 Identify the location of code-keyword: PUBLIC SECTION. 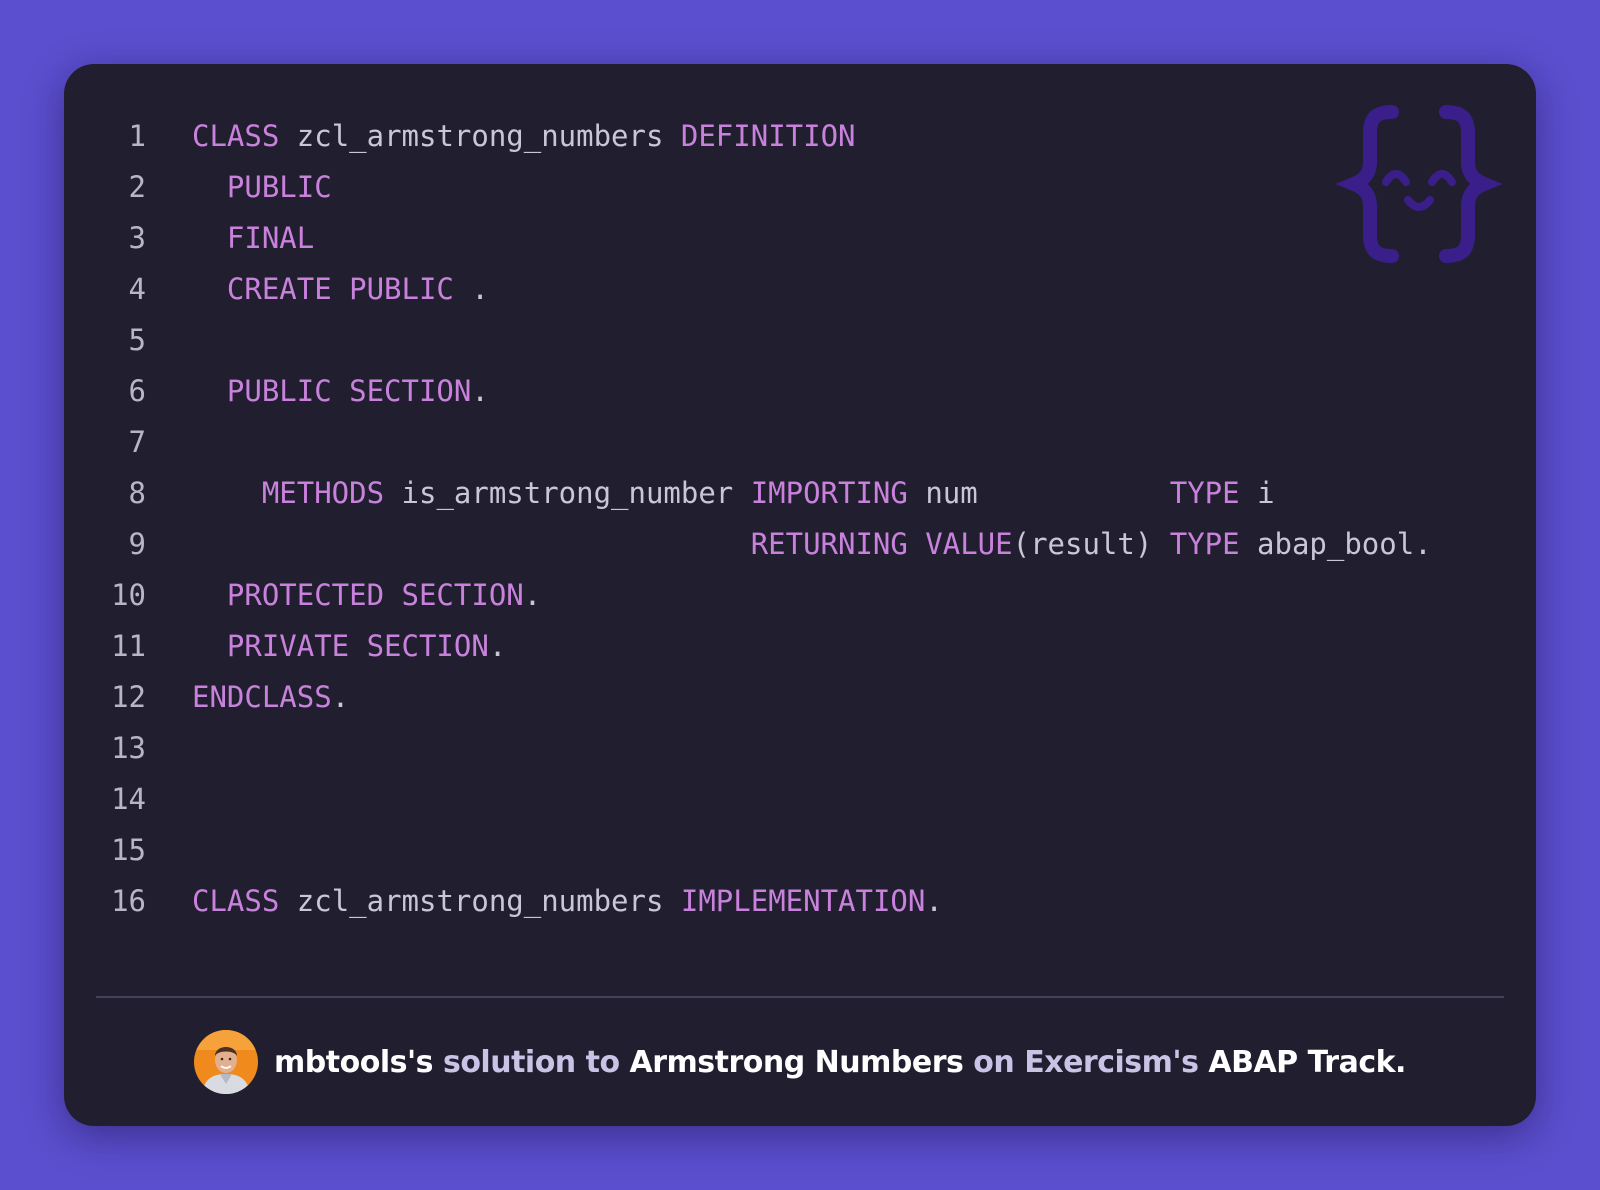
(349, 391).